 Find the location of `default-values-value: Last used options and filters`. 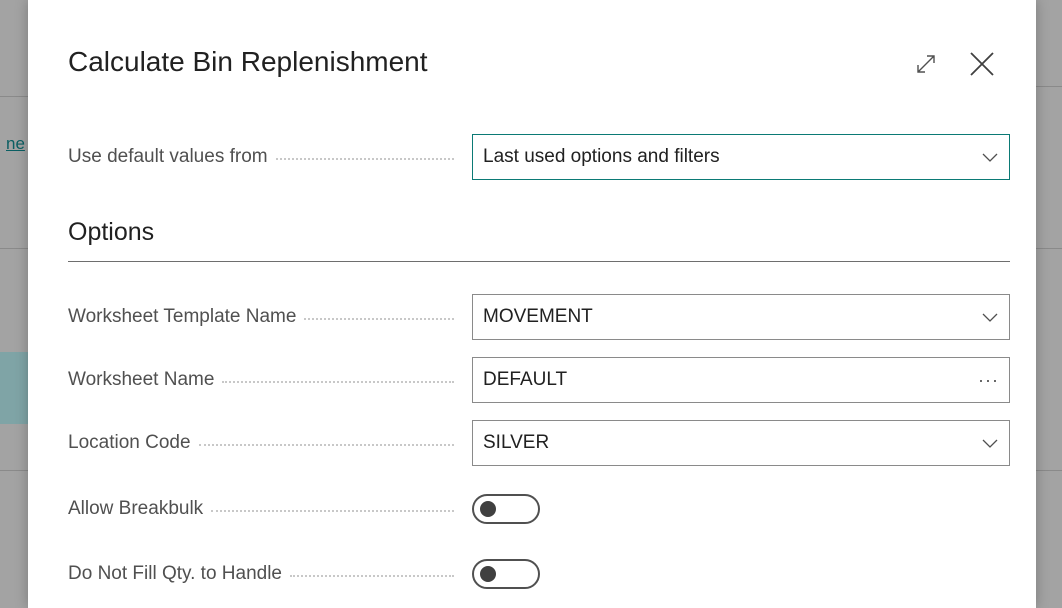

default-values-value: Last used options and filters is located at coordinates (601, 156).